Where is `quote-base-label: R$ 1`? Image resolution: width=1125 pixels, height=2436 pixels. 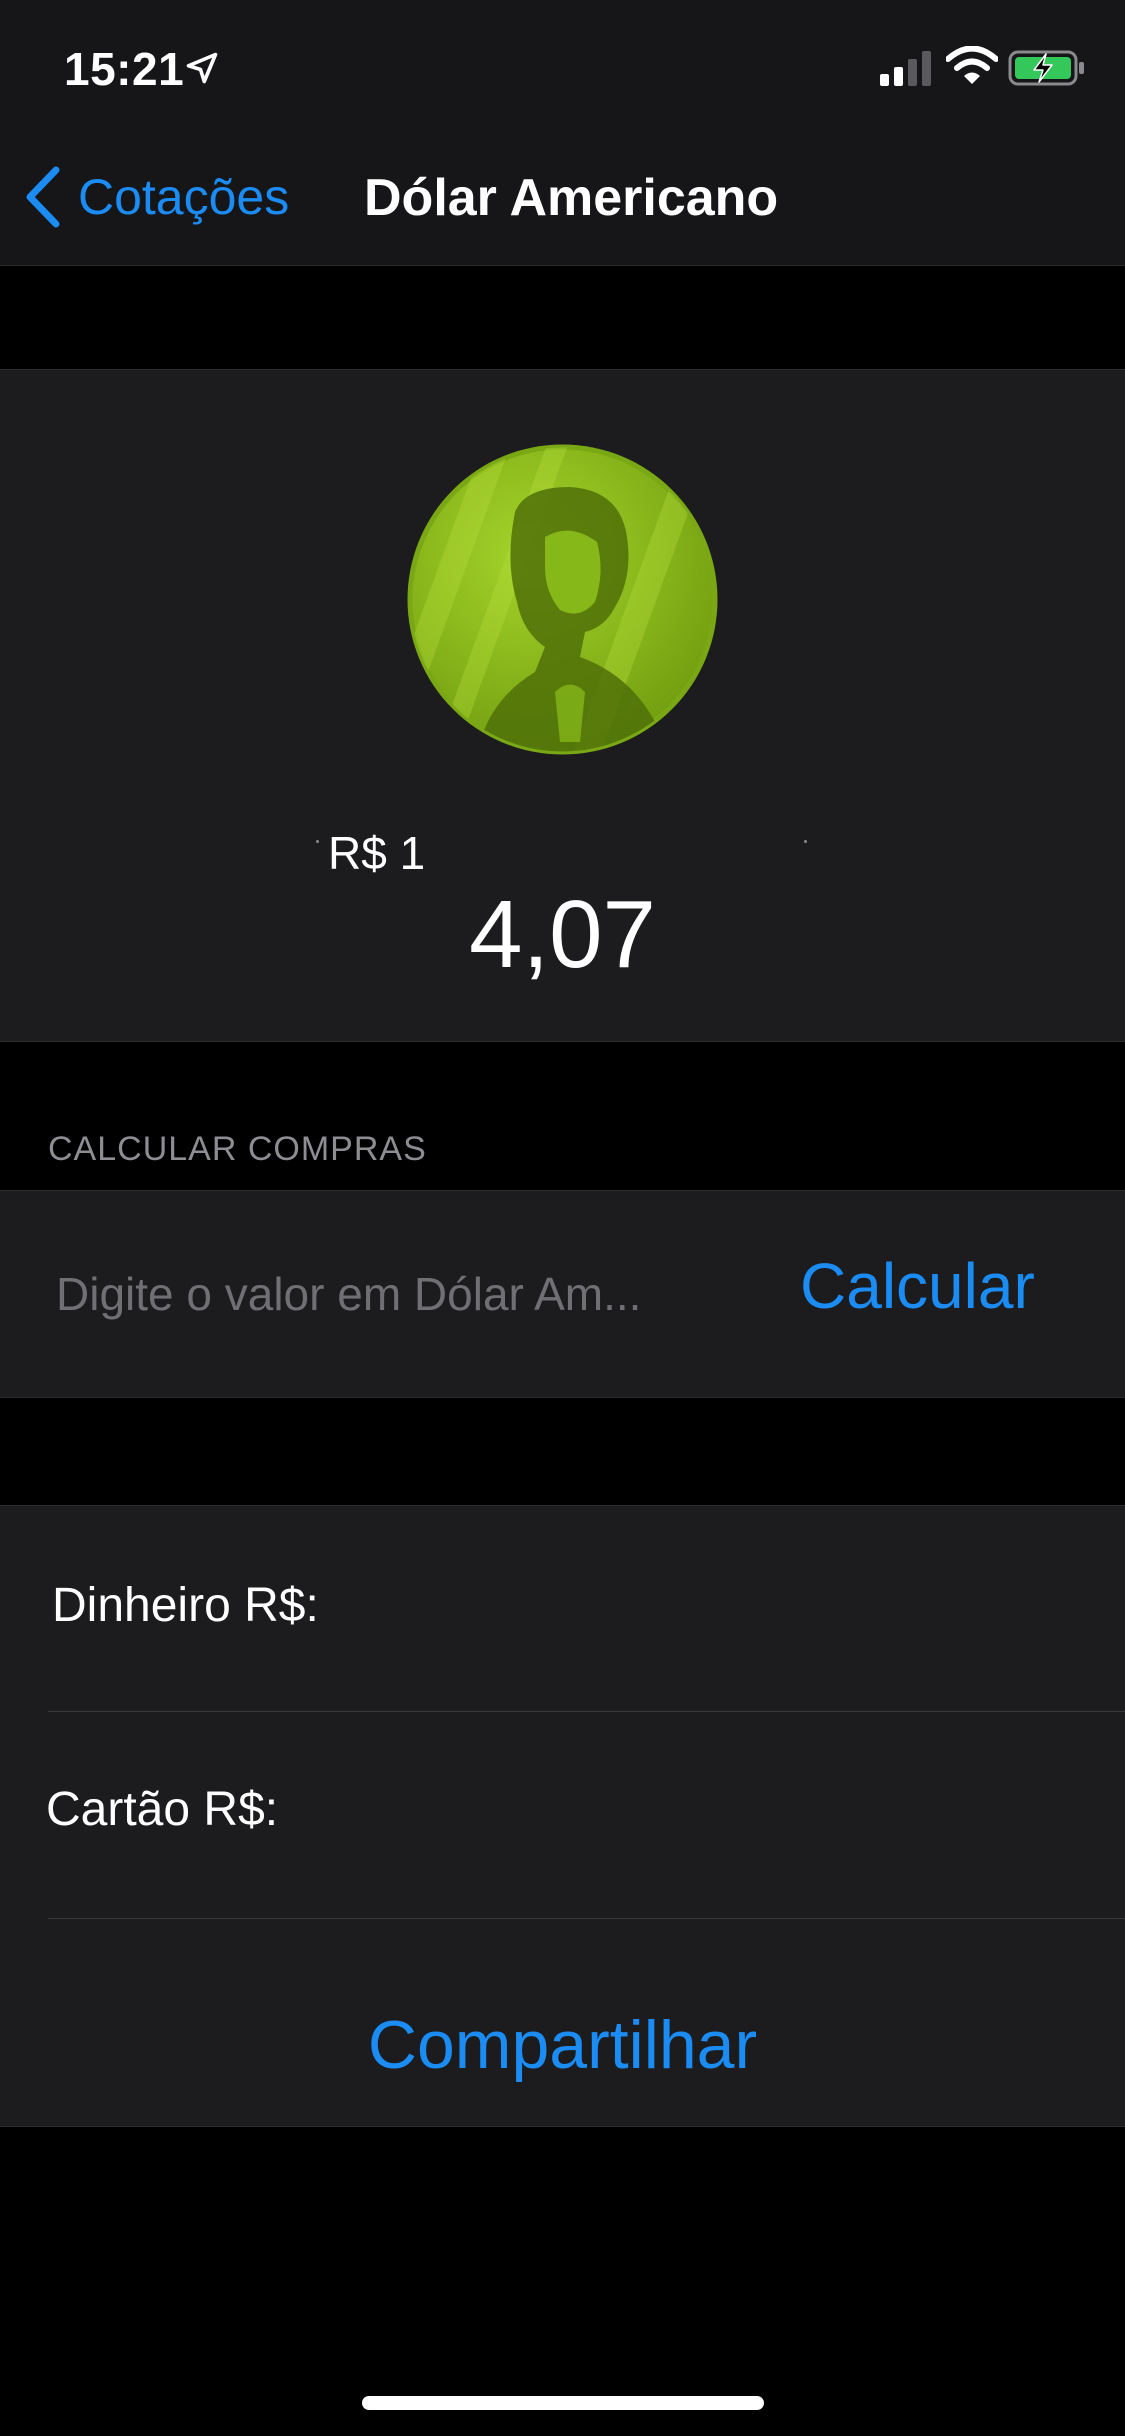 quote-base-label: R$ 1 is located at coordinates (377, 853).